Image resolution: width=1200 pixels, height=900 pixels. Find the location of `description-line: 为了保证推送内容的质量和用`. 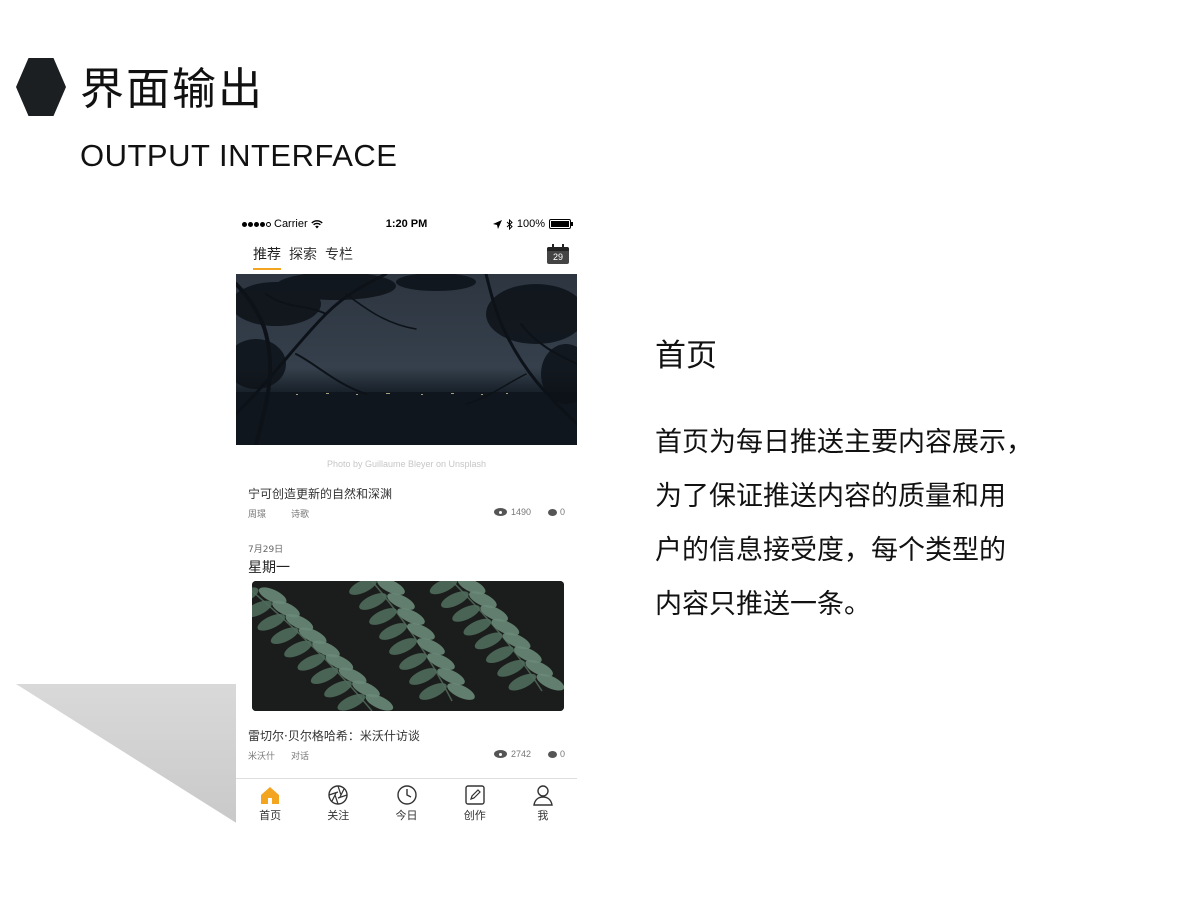

description-line: 为了保证推送内容的质量和用 is located at coordinates (830, 496).